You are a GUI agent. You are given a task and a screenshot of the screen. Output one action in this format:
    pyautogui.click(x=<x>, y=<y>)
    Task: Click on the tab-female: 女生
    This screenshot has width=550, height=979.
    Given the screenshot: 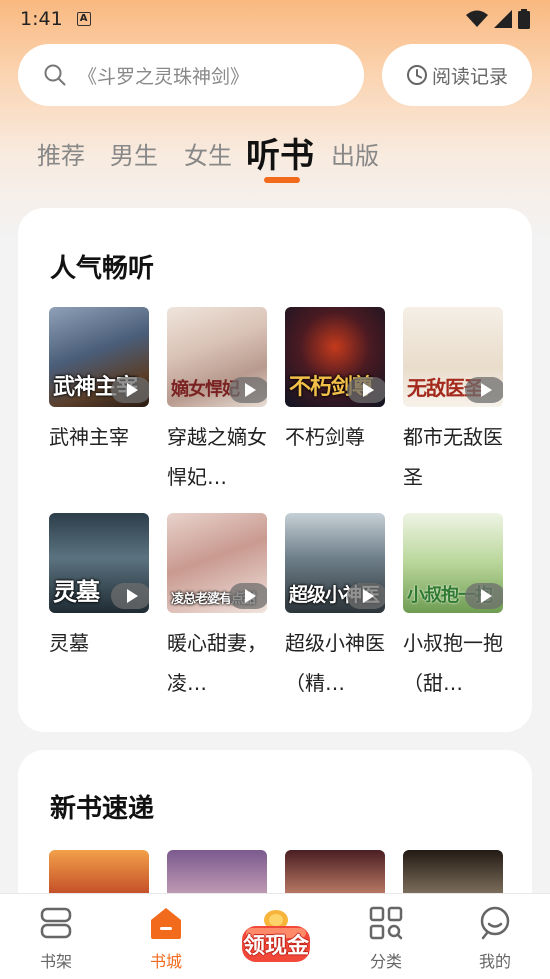 What is the action you would take?
    pyautogui.click(x=208, y=153)
    